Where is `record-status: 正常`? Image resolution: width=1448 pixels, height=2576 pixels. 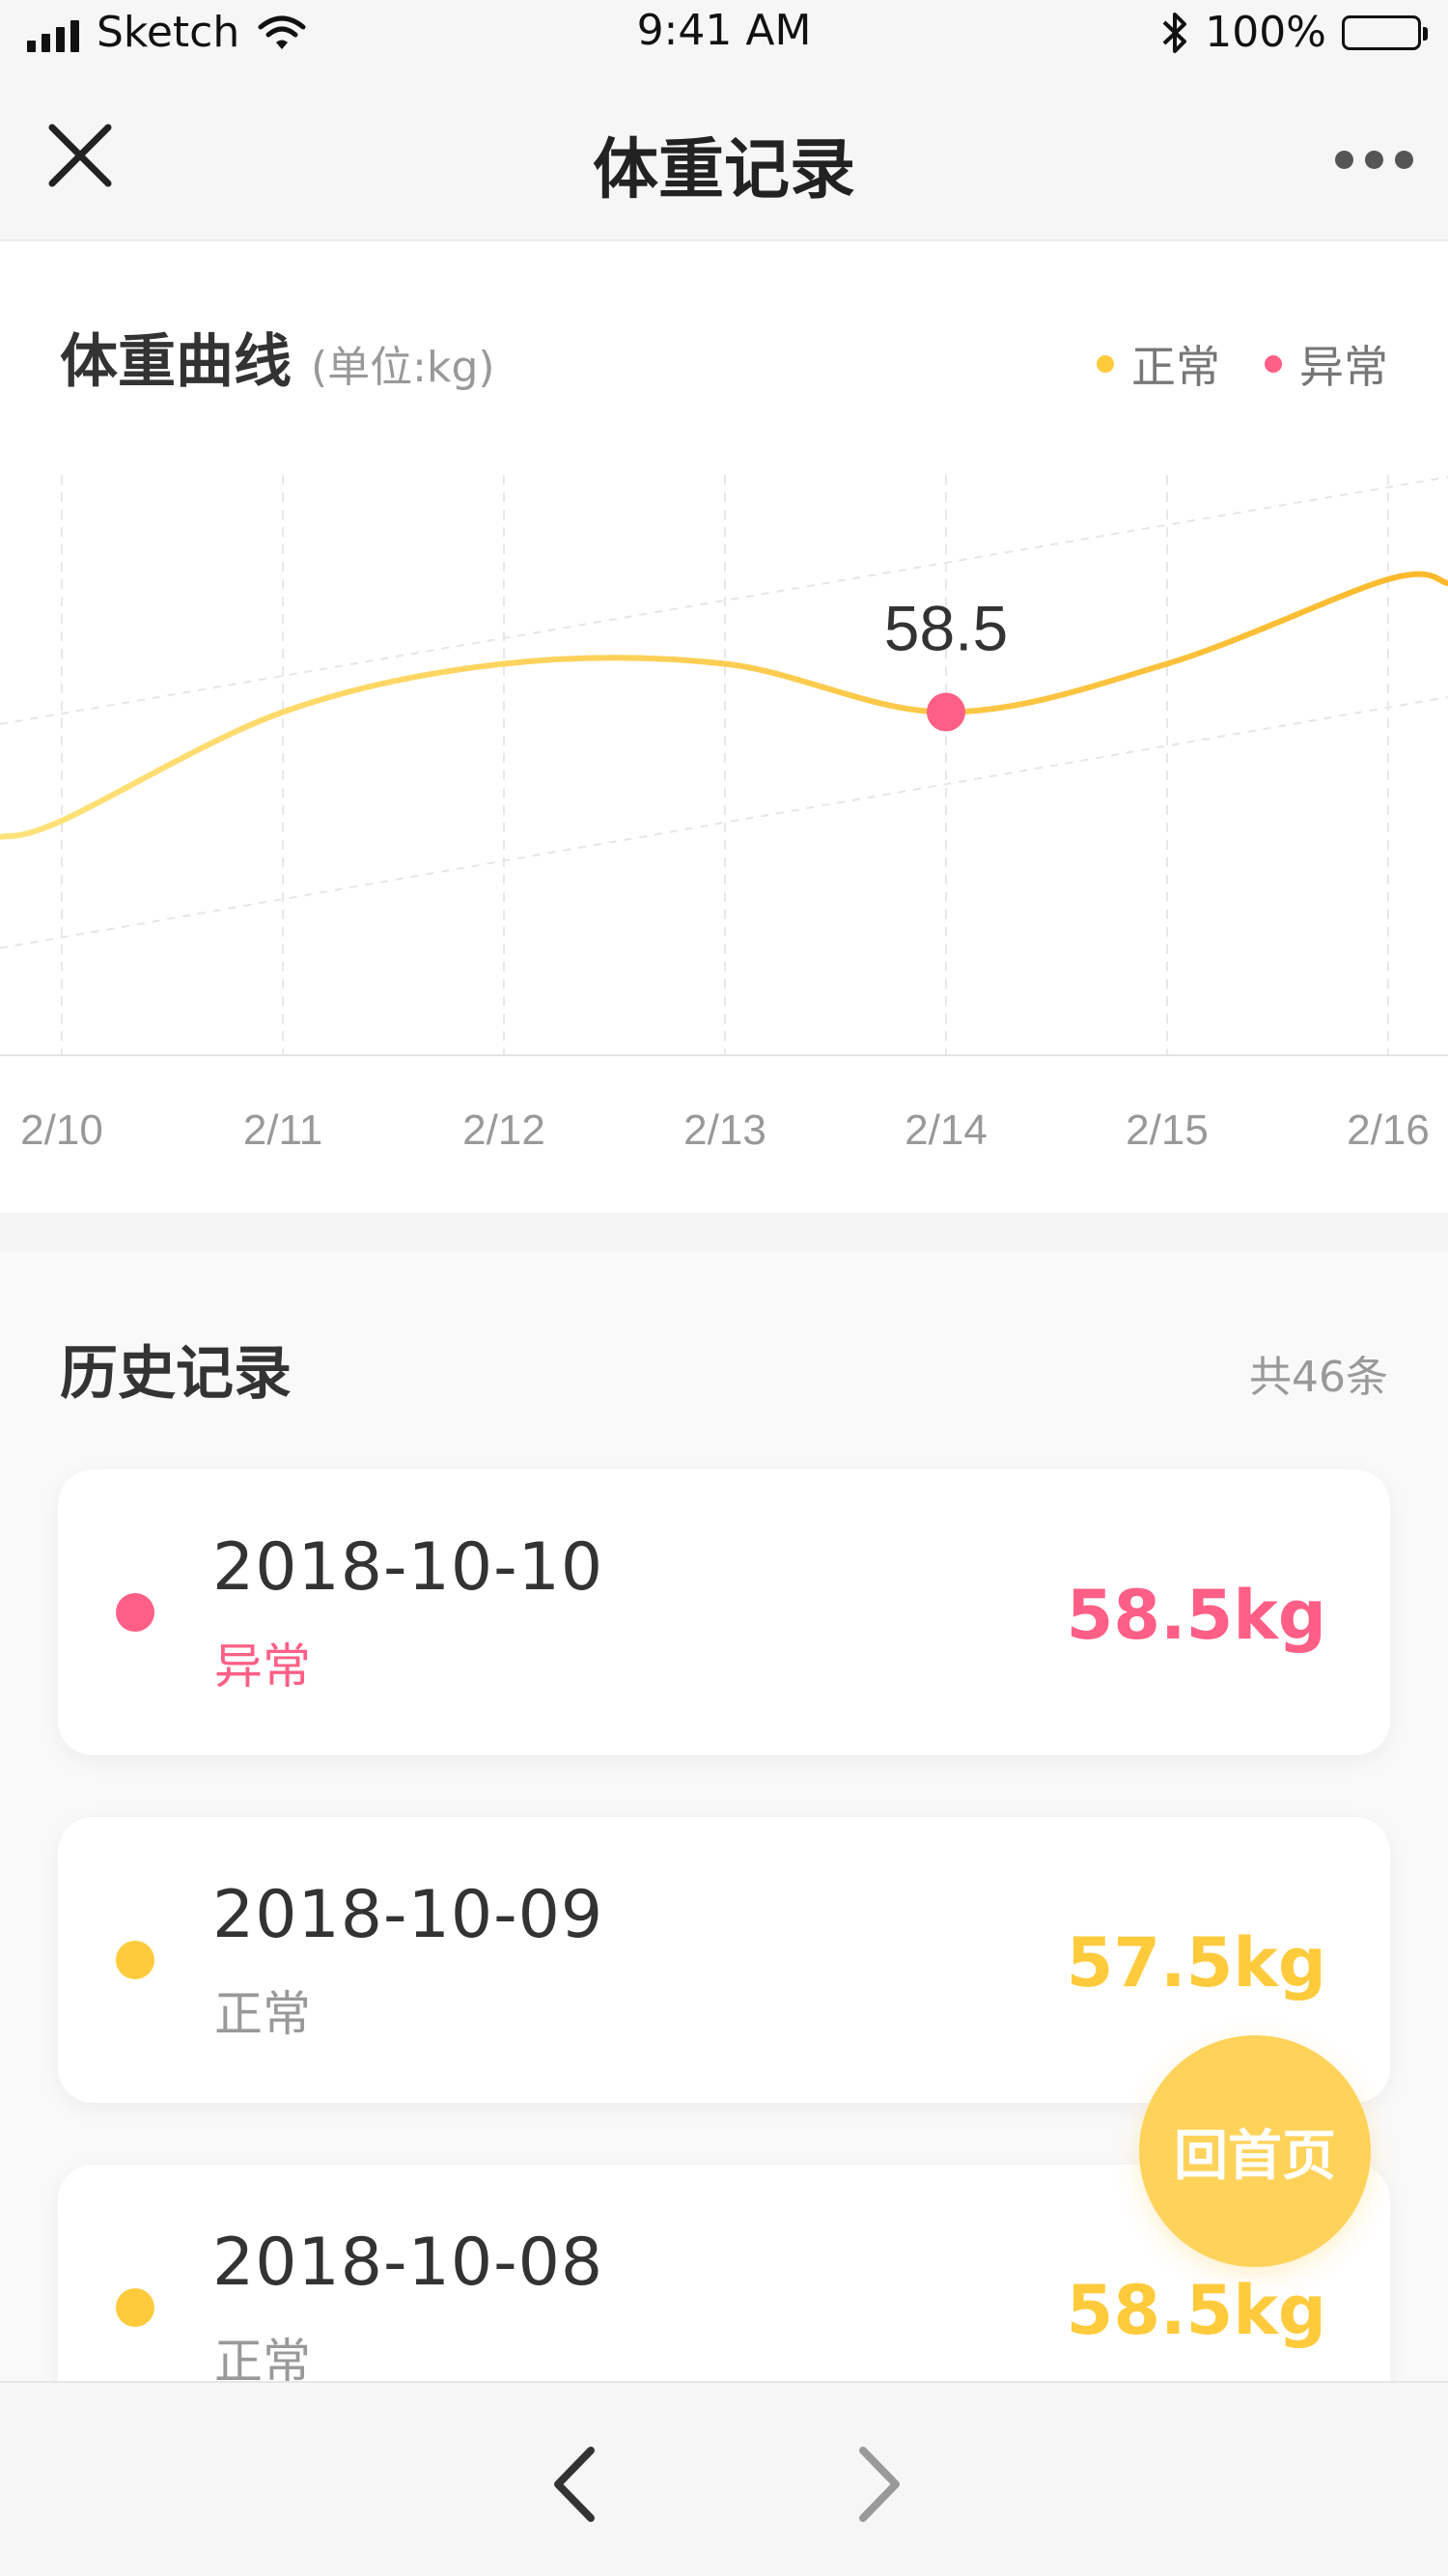 record-status: 正常 is located at coordinates (263, 2014).